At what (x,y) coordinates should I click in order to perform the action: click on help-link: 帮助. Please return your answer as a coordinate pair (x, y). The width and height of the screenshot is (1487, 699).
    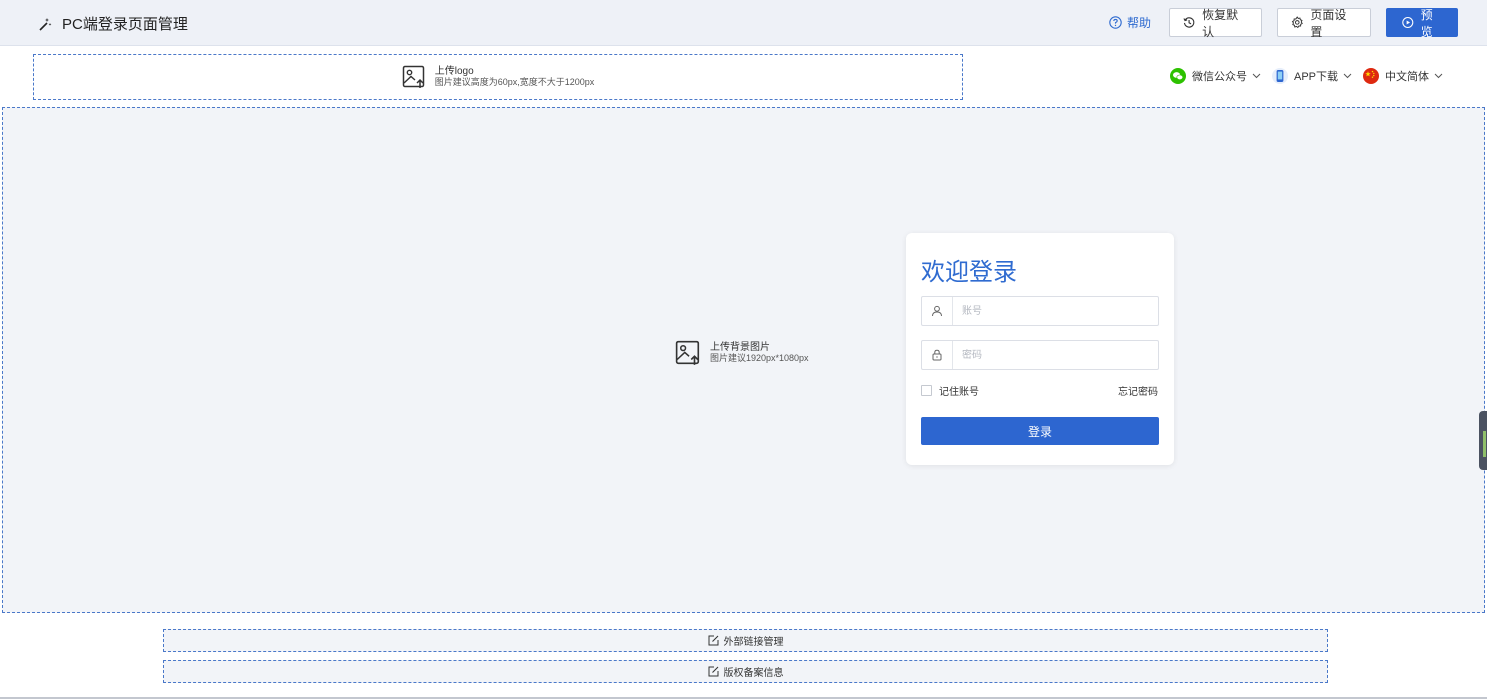
    Looking at the image, I should click on (1130, 22).